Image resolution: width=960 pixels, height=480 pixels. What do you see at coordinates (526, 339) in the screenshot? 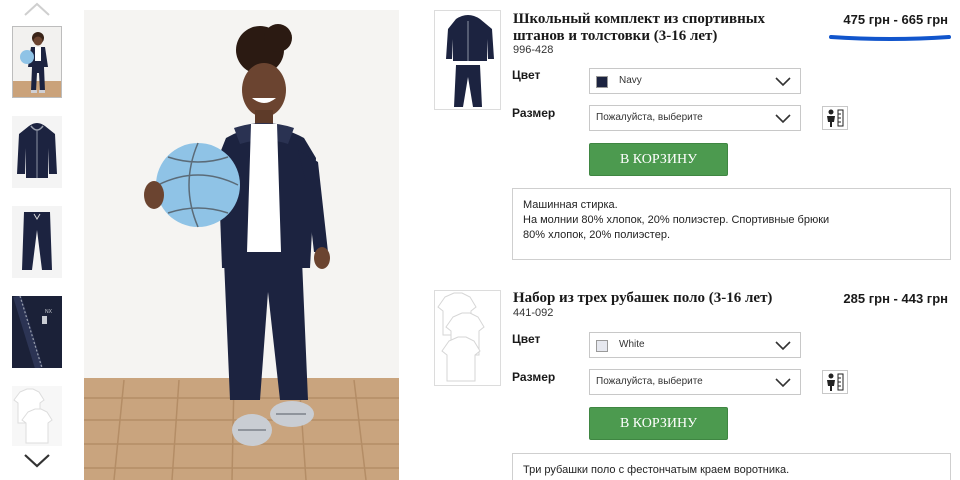
I see `product-2-color-label: Цвет` at bounding box center [526, 339].